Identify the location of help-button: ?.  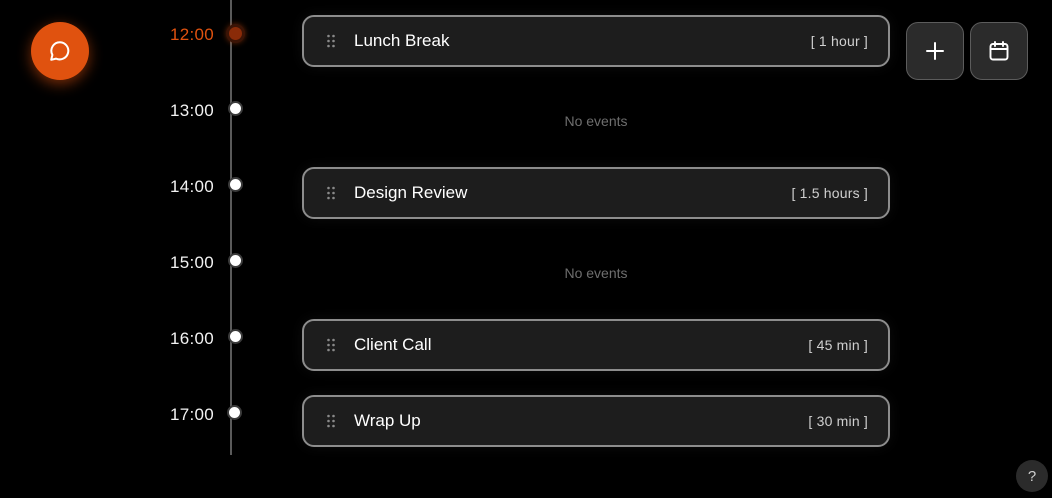
(1032, 476).